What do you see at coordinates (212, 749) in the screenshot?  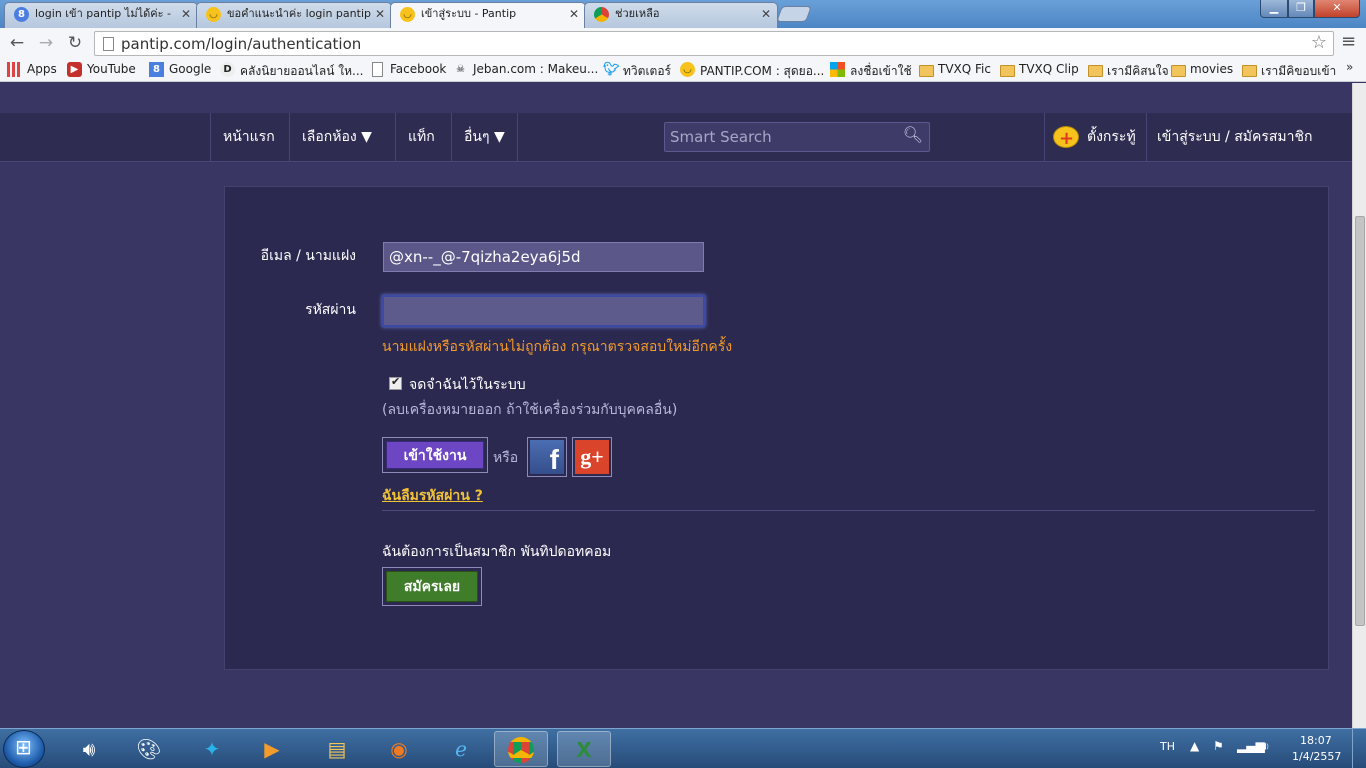 I see `dtac-icon: ✦` at bounding box center [212, 749].